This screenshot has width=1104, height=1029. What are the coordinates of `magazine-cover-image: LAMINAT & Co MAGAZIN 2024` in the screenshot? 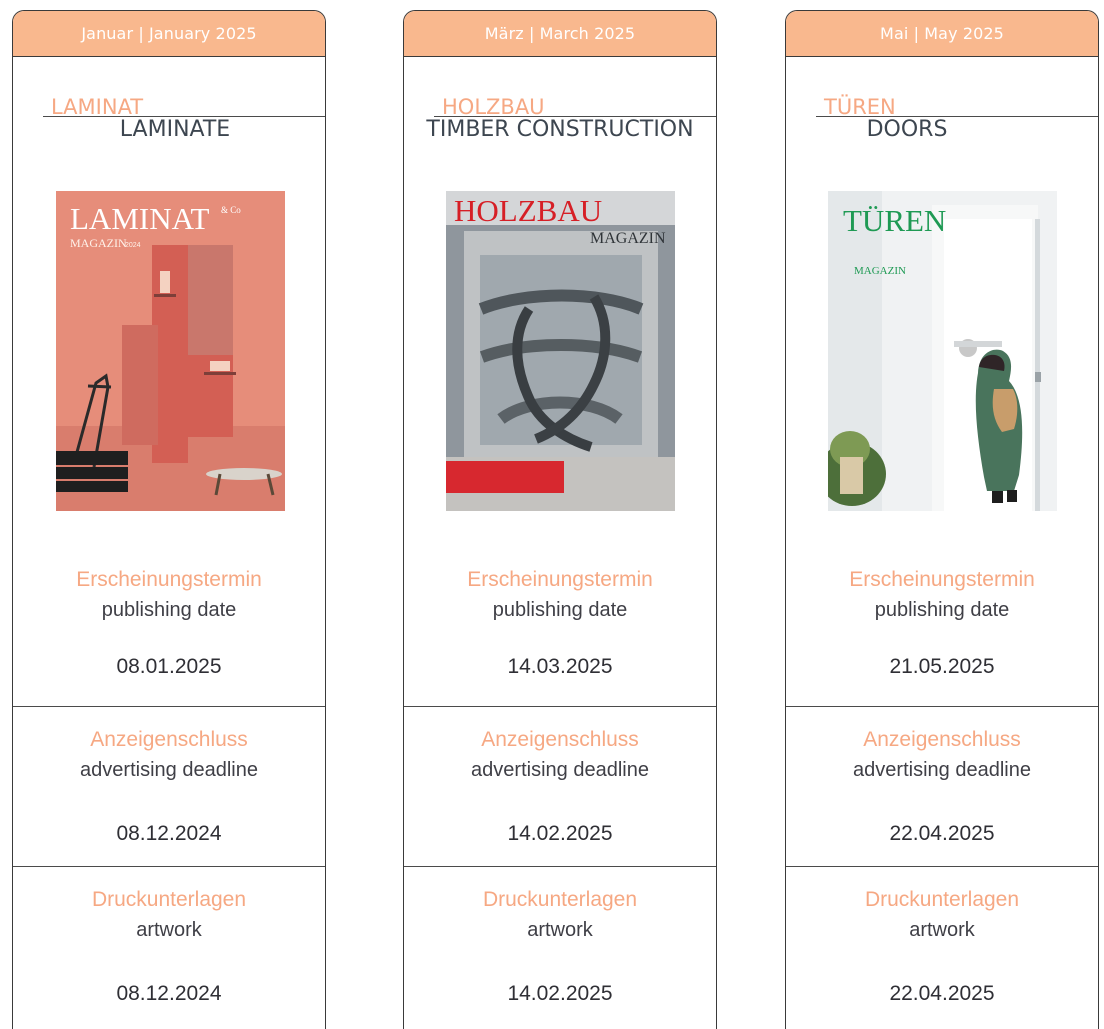 It's located at (170, 351).